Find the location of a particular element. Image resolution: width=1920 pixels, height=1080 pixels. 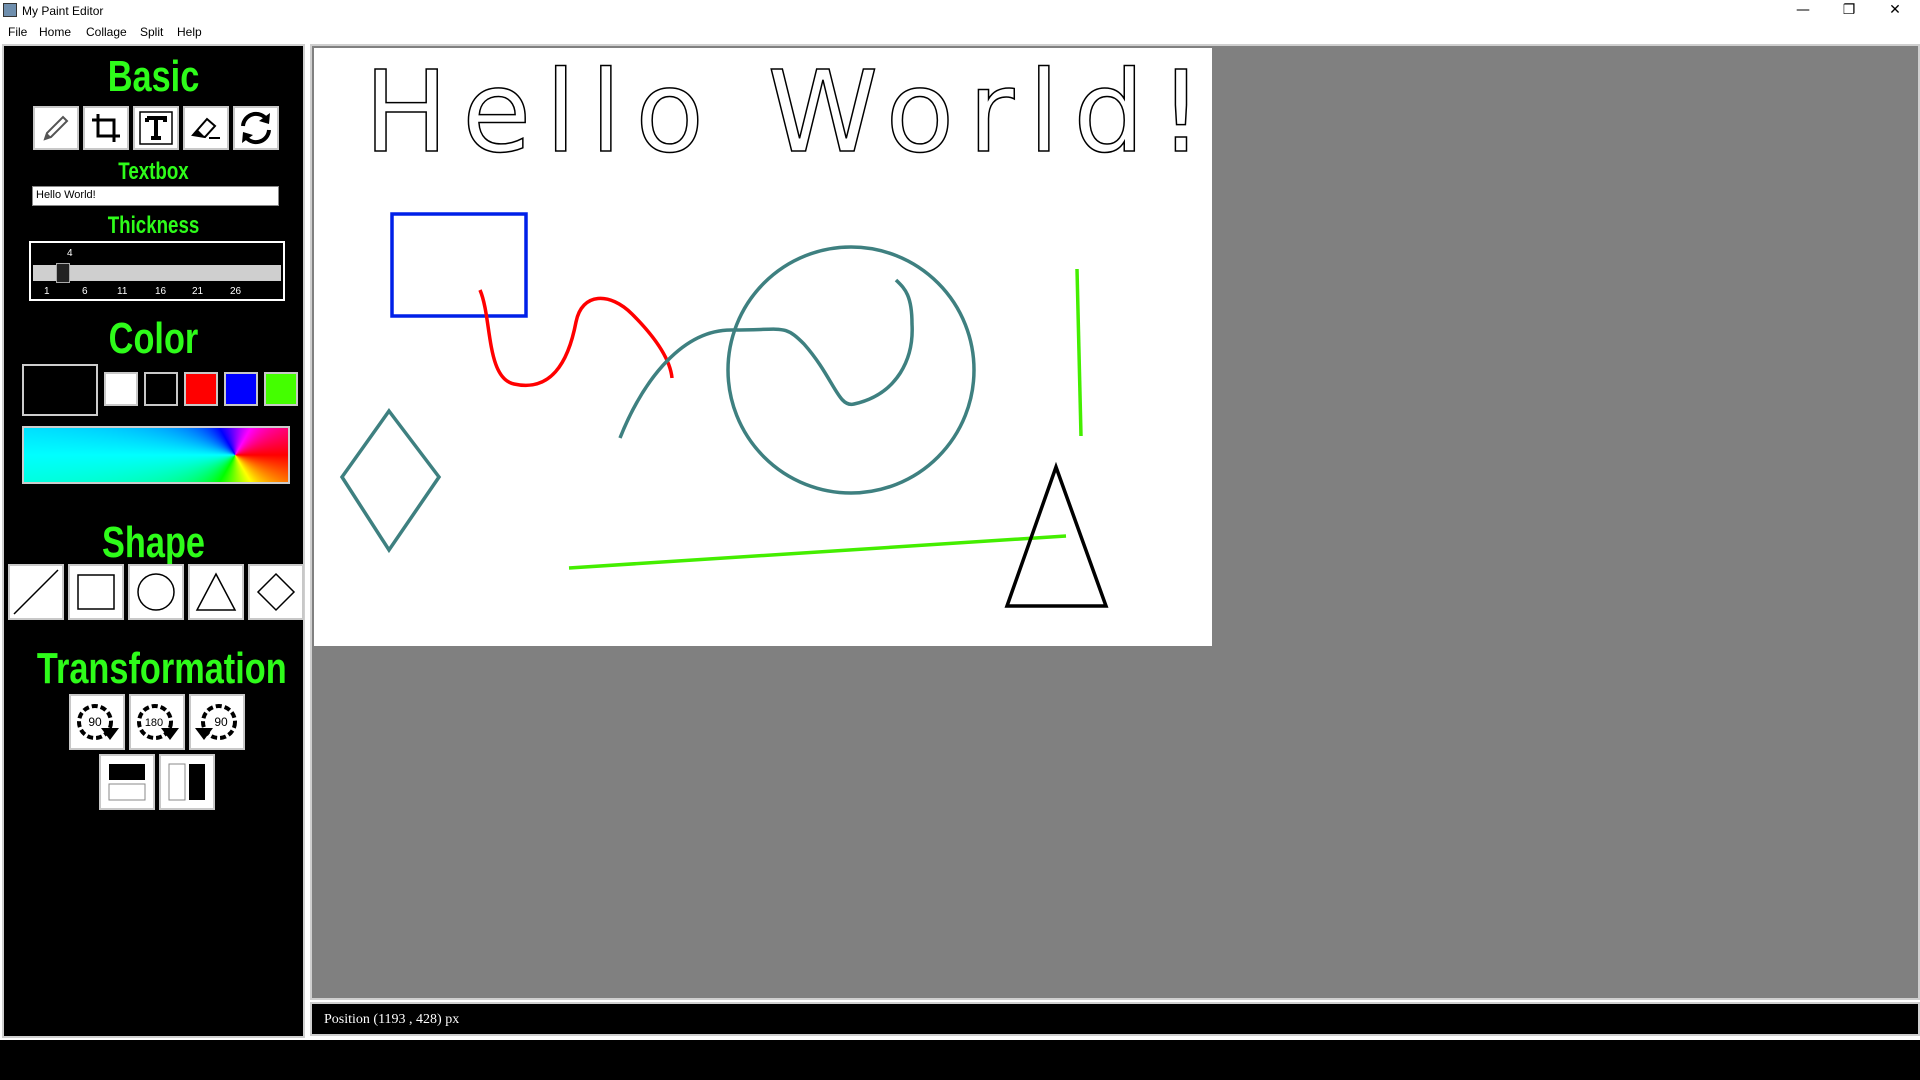

menu-file: File is located at coordinates (17, 32).